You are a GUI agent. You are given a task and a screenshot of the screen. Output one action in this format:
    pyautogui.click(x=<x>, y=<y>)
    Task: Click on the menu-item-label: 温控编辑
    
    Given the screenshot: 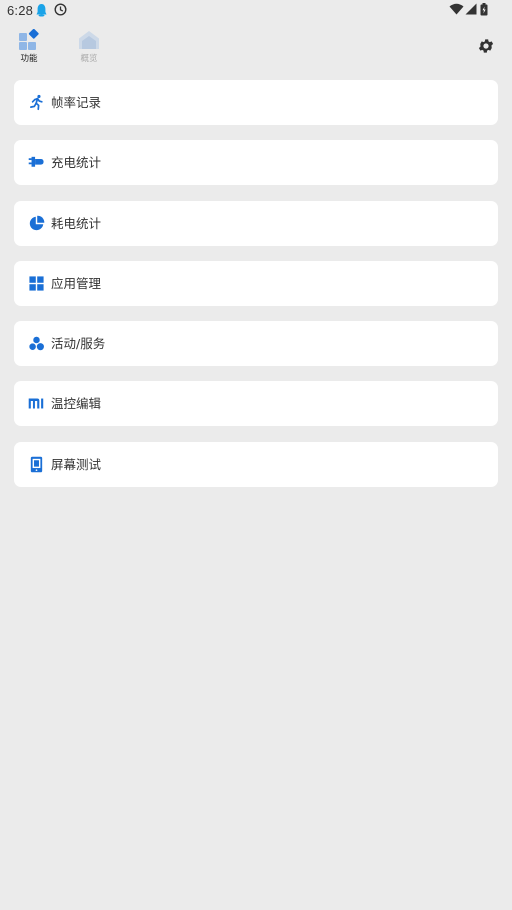 What is the action you would take?
    pyautogui.click(x=76, y=404)
    